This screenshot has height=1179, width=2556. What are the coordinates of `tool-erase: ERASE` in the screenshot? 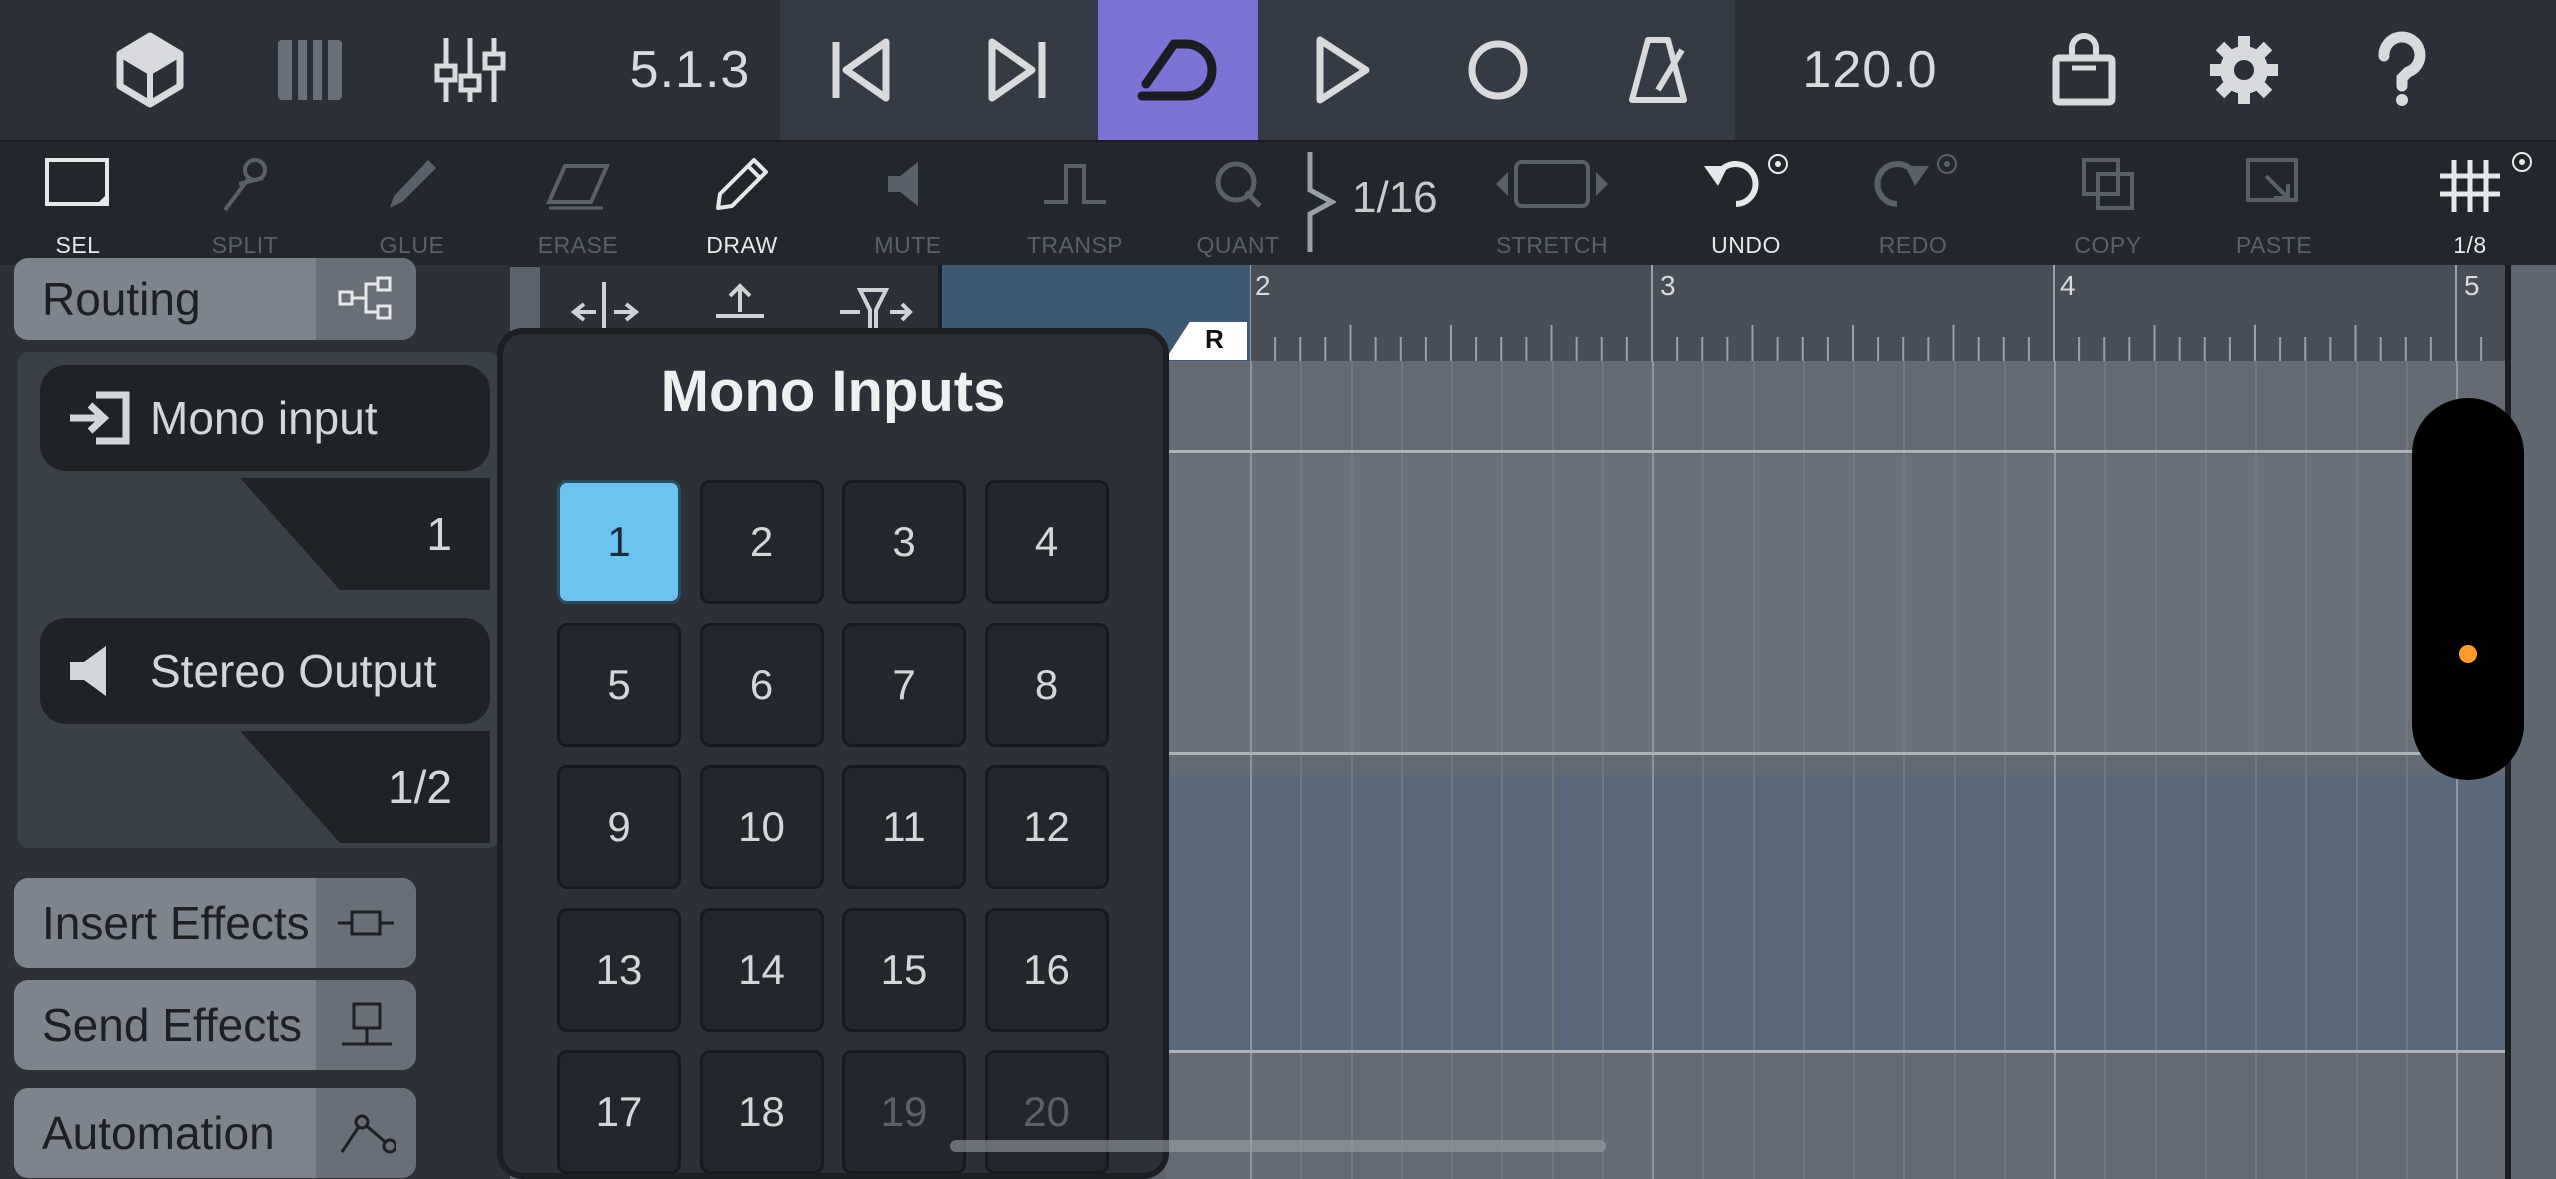 It's located at (578, 202).